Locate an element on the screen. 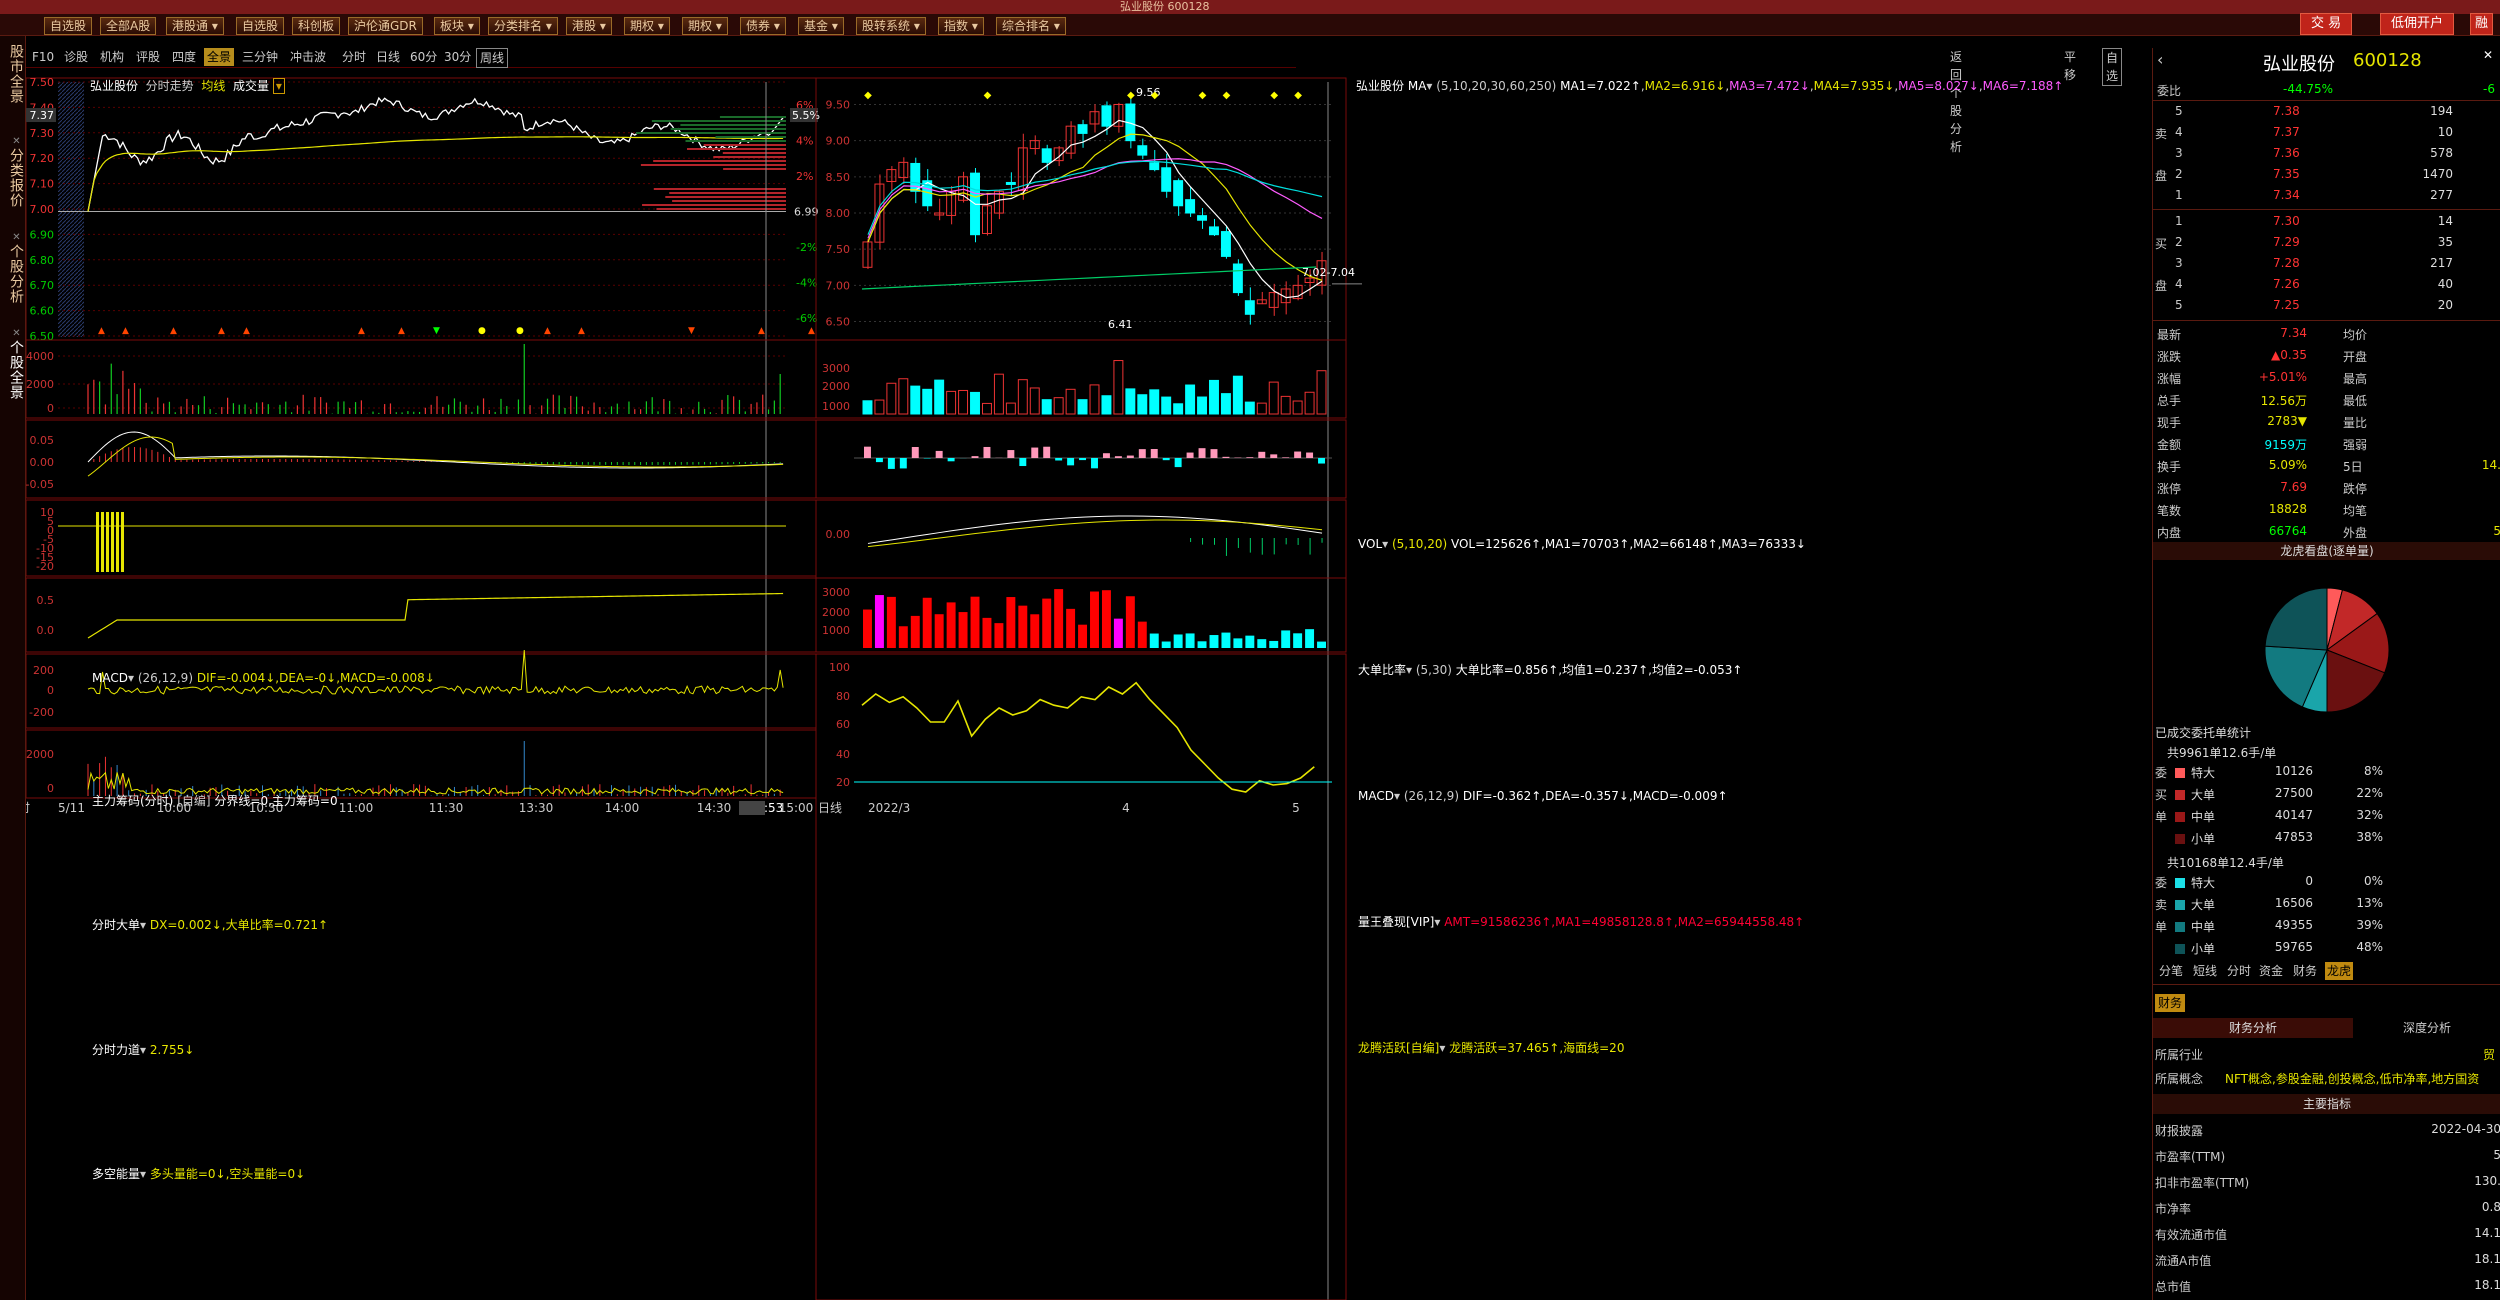 Image resolution: width=2500 pixels, height=1300 pixels. trade-button: 交 易 is located at coordinates (2326, 24).